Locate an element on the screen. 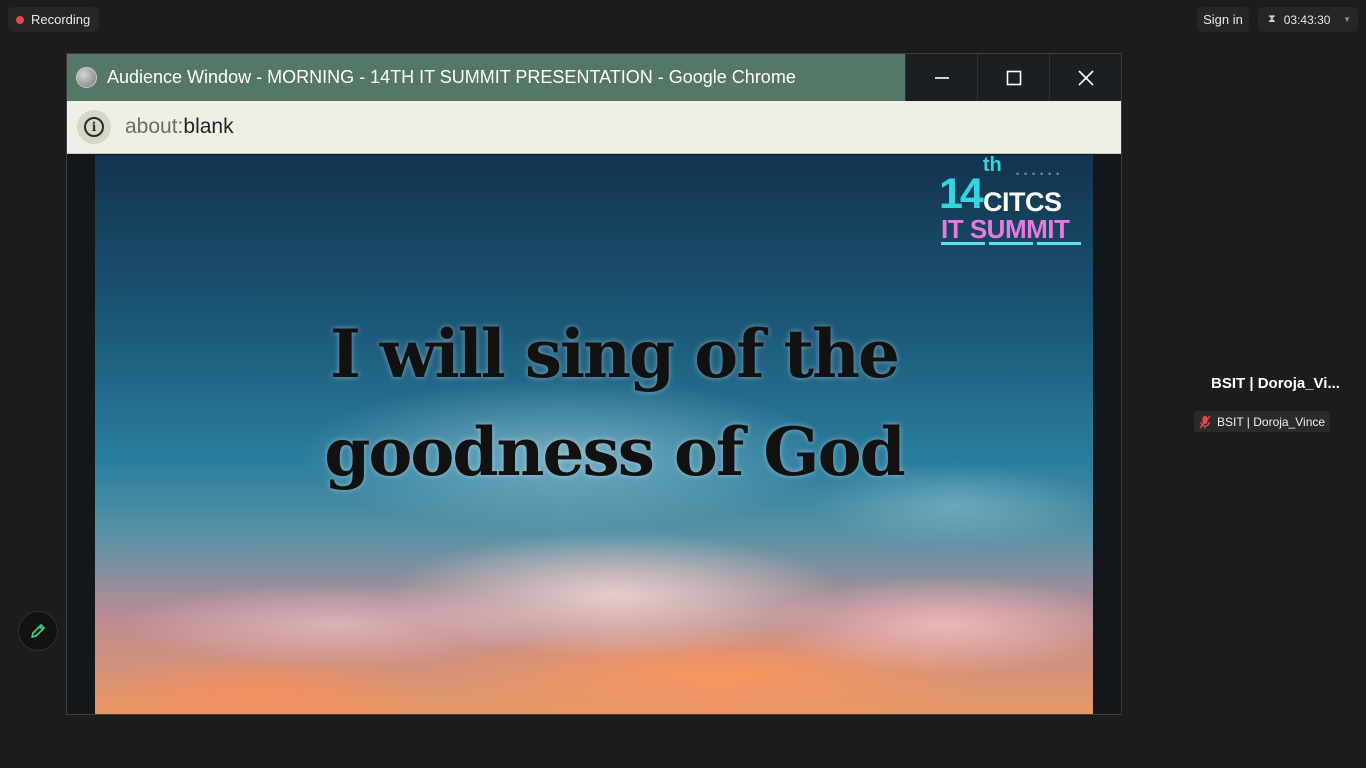 This screenshot has height=768, width=1366. close-icon is located at coordinates (1085, 77).